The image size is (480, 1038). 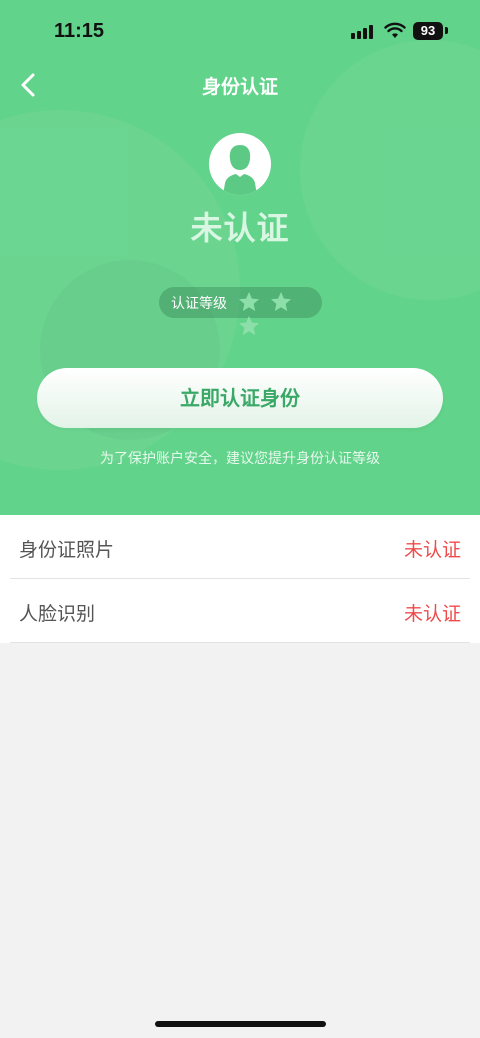 I want to click on verification-items-list: 身份证照片 未认证 人脸识别 未认证, so click(x=240, y=579).